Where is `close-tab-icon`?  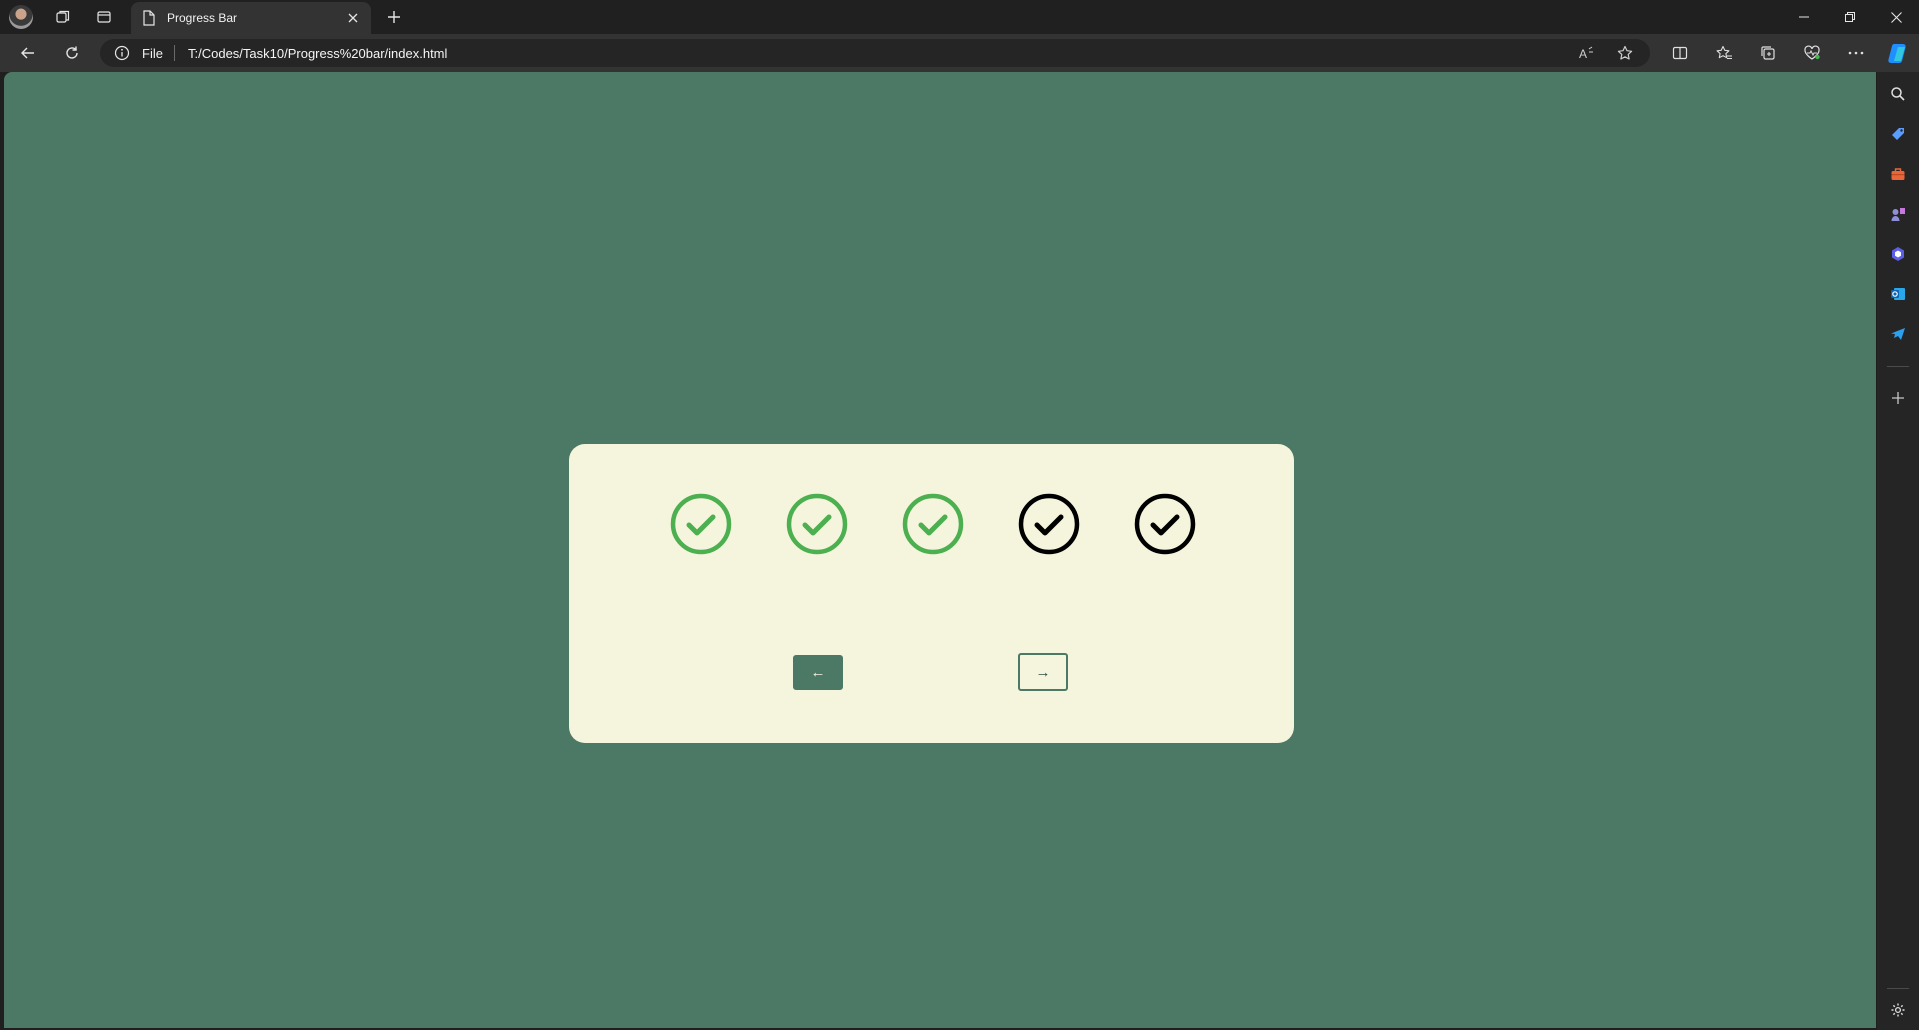 close-tab-icon is located at coordinates (353, 18).